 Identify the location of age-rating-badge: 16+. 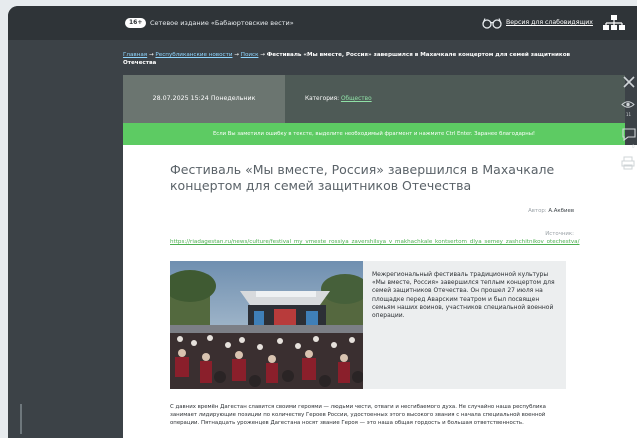
(136, 23).